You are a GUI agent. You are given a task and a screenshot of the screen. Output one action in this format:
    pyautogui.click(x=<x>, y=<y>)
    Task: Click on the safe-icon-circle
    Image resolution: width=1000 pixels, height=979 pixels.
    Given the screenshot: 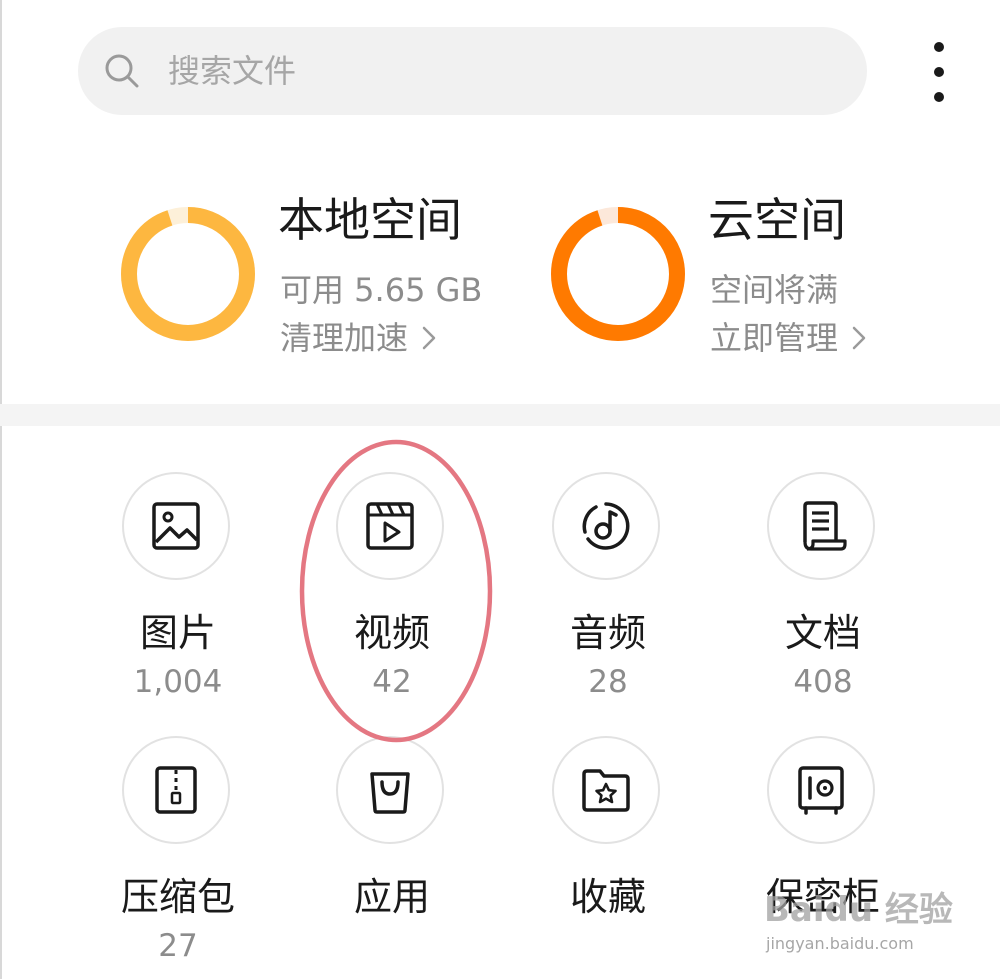 What is the action you would take?
    pyautogui.click(x=821, y=790)
    